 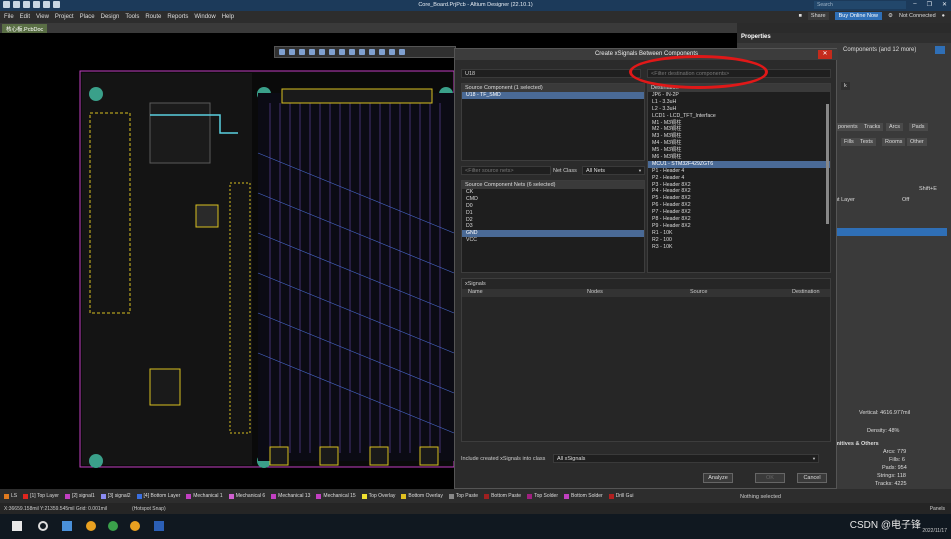 I want to click on add-icon, so click(x=302, y=52).